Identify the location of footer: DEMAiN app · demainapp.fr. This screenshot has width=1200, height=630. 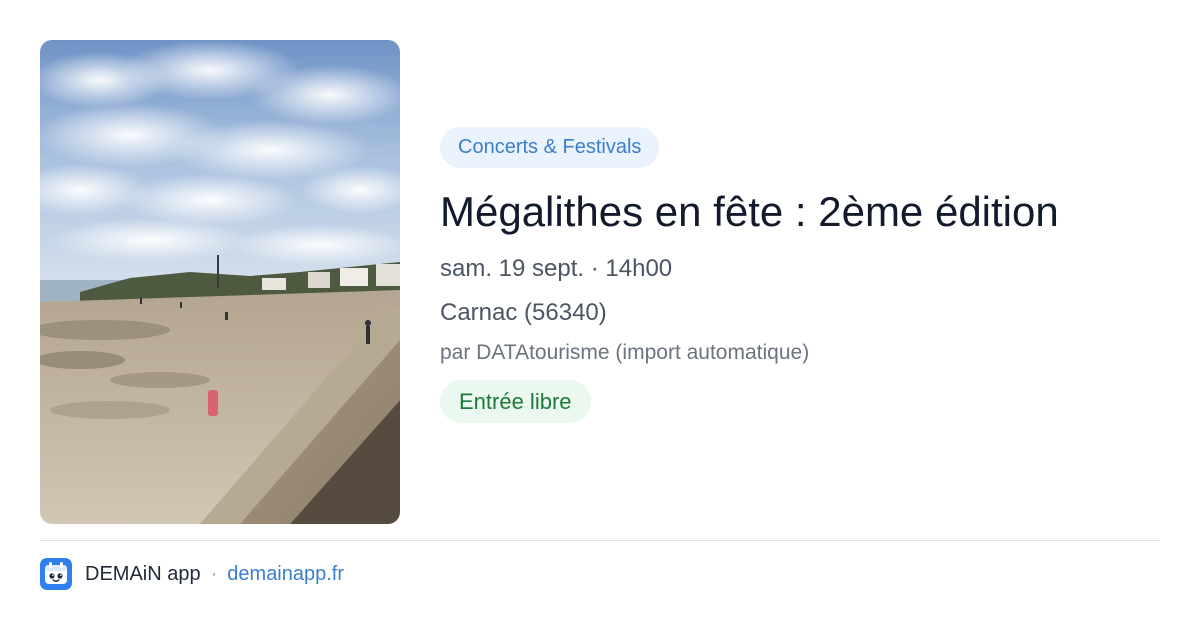
(192, 574).